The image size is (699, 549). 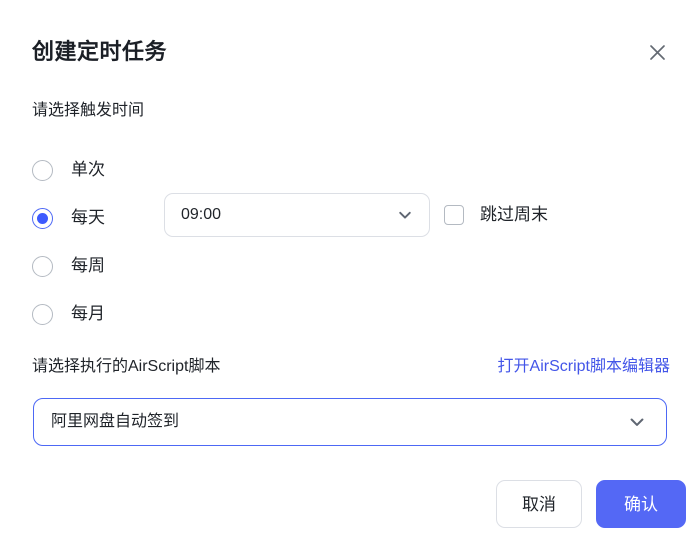 What do you see at coordinates (88, 169) in the screenshot?
I see `radio-label-once: 单次` at bounding box center [88, 169].